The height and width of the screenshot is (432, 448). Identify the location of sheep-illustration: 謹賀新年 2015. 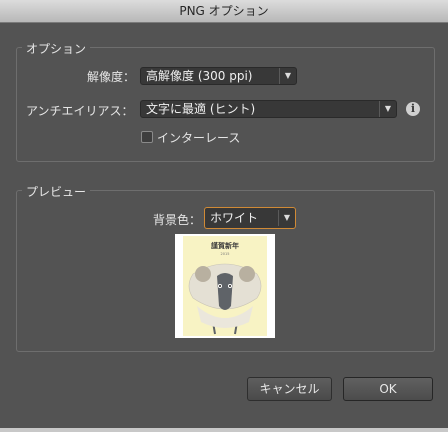
(225, 286).